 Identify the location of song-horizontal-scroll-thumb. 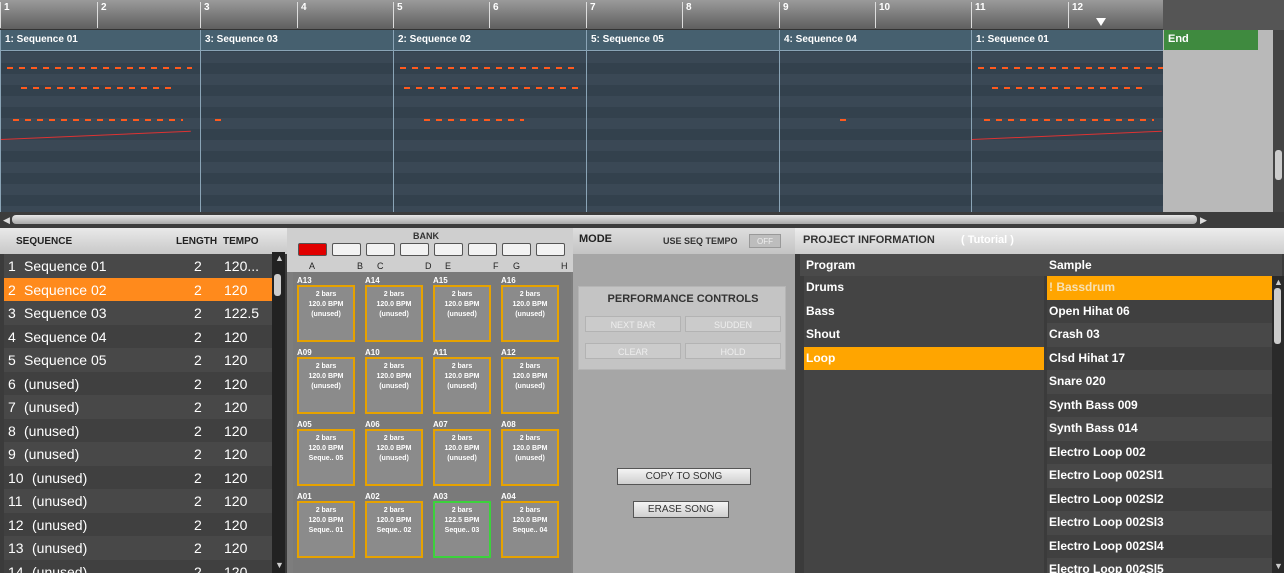
(604, 219).